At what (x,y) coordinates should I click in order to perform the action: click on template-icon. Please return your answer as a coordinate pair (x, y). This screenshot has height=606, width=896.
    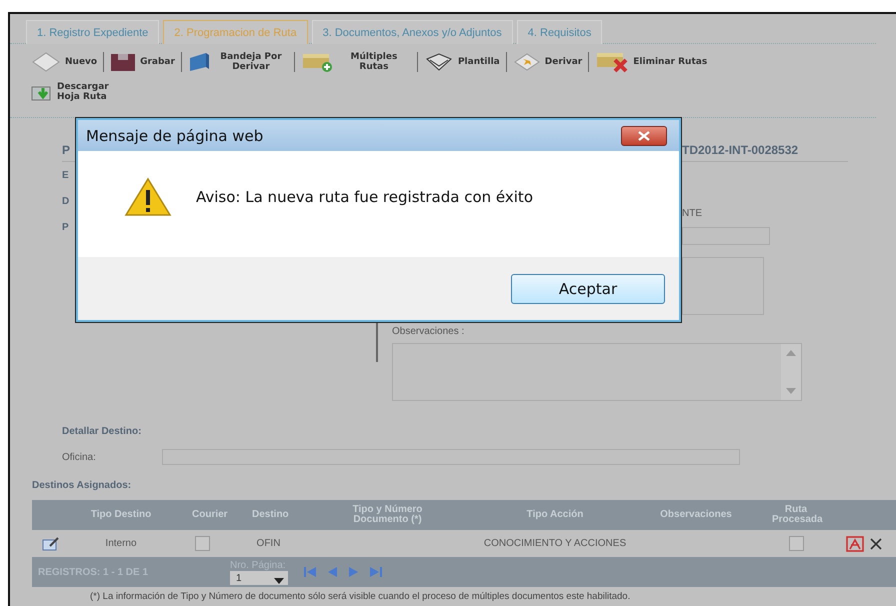
    Looking at the image, I should click on (439, 62).